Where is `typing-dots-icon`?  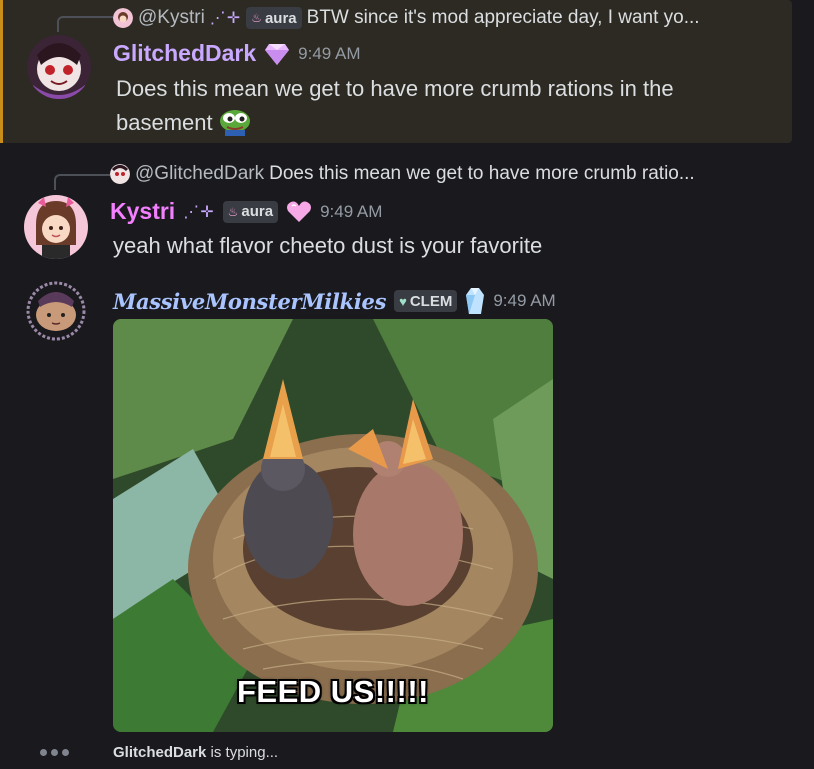
typing-dots-icon is located at coordinates (54, 752).